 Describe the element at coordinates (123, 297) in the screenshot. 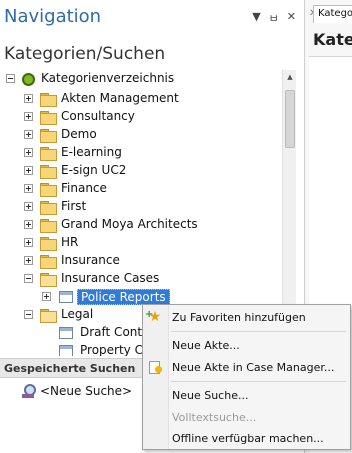

I see `tree-item-label: Police Reports` at that location.